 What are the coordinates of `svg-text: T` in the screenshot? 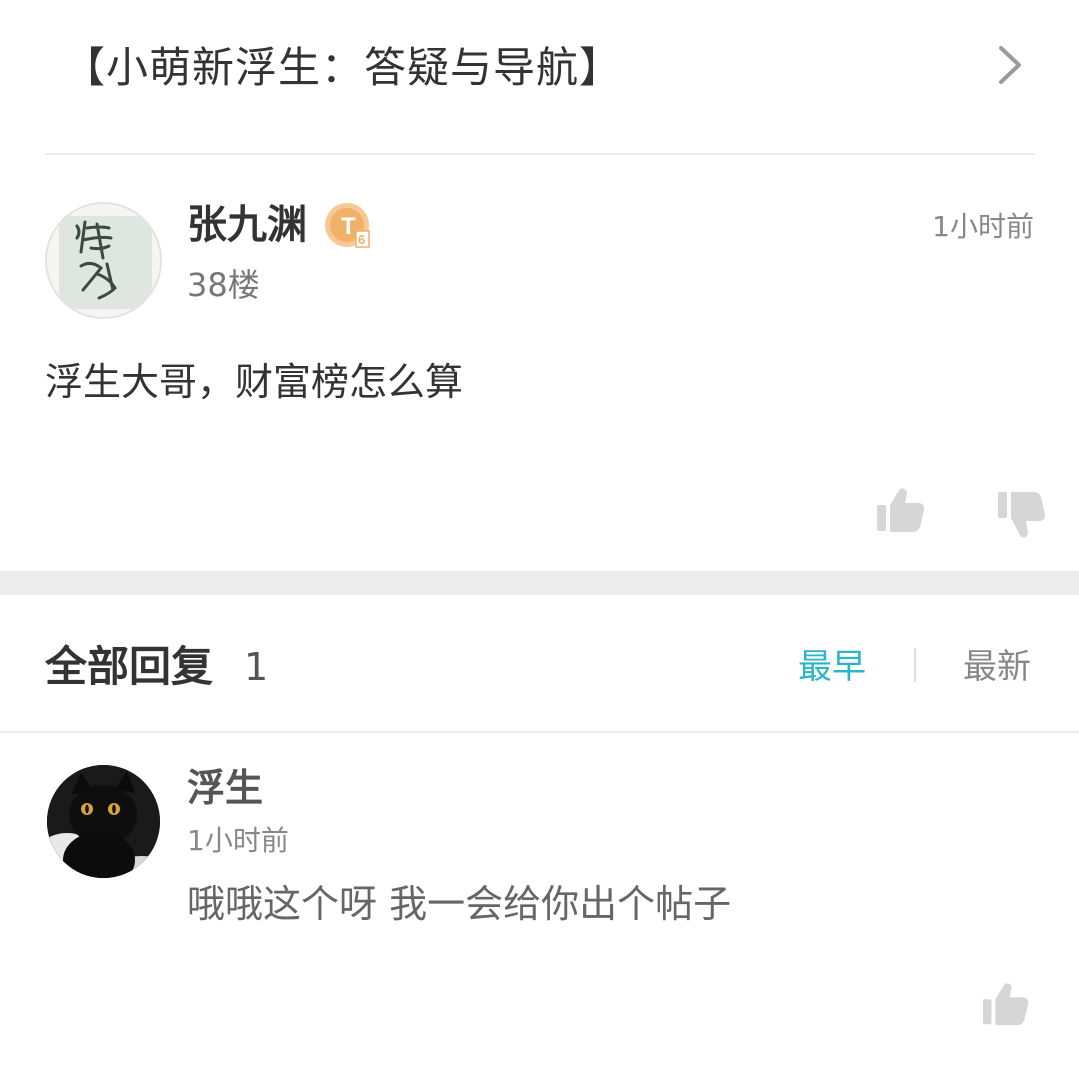 It's located at (348, 226).